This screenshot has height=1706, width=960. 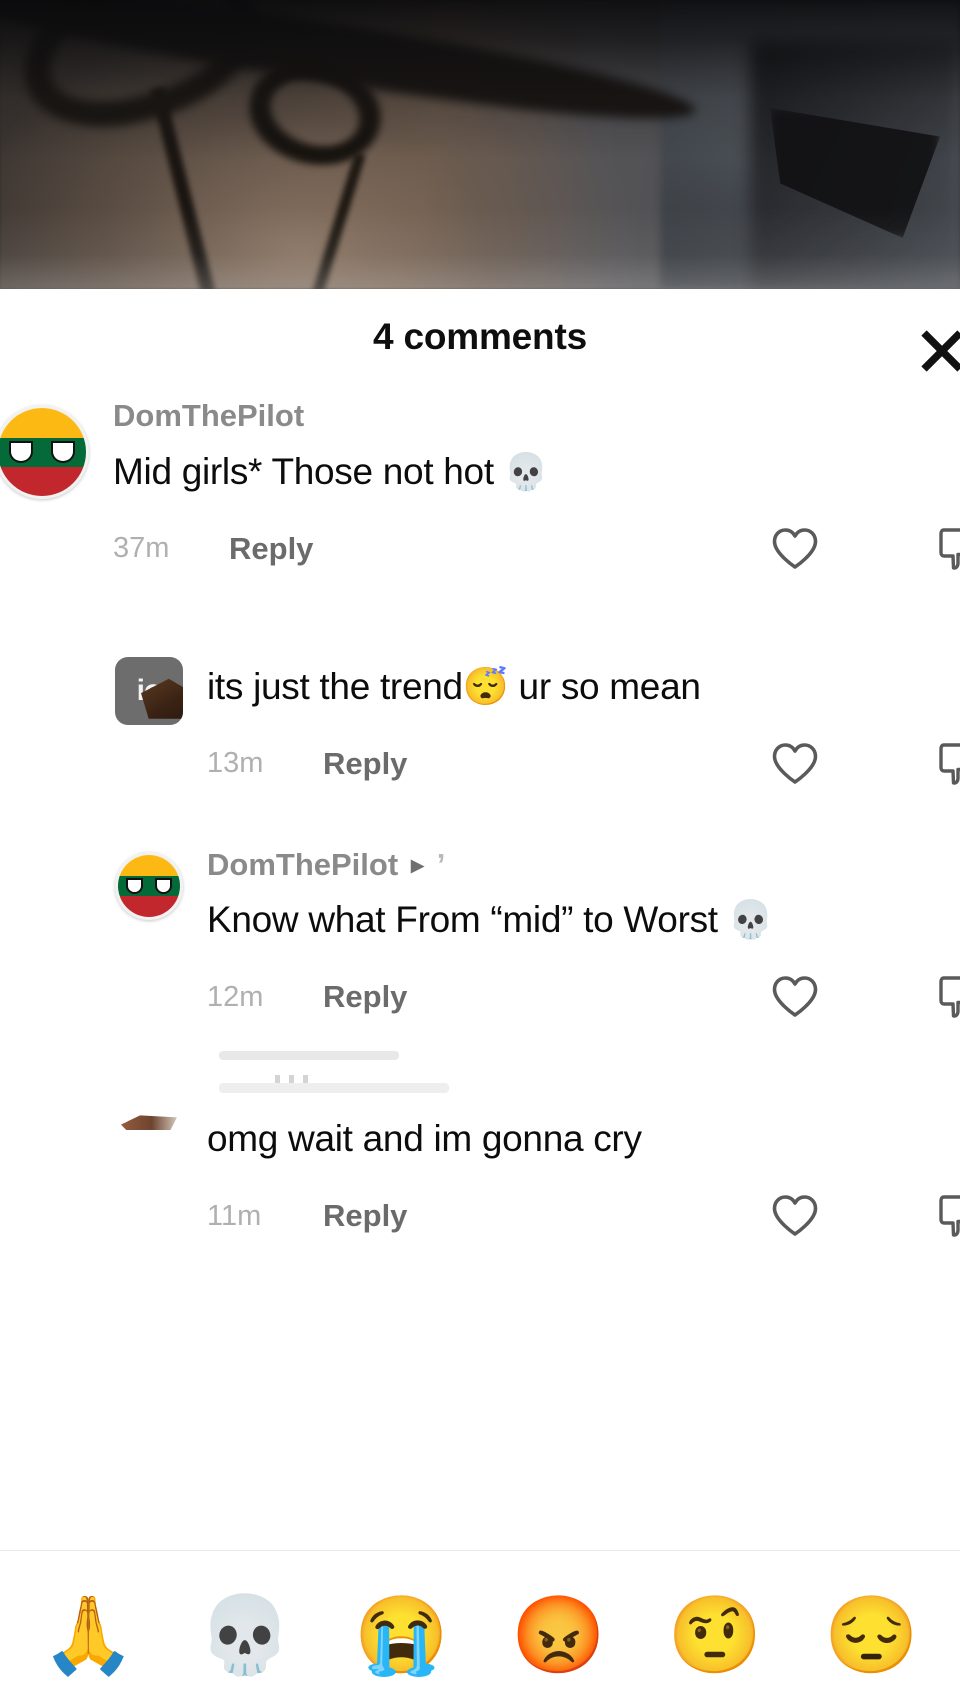 What do you see at coordinates (334, 1088) in the screenshot?
I see `avatar-placeholder-line-secondary` at bounding box center [334, 1088].